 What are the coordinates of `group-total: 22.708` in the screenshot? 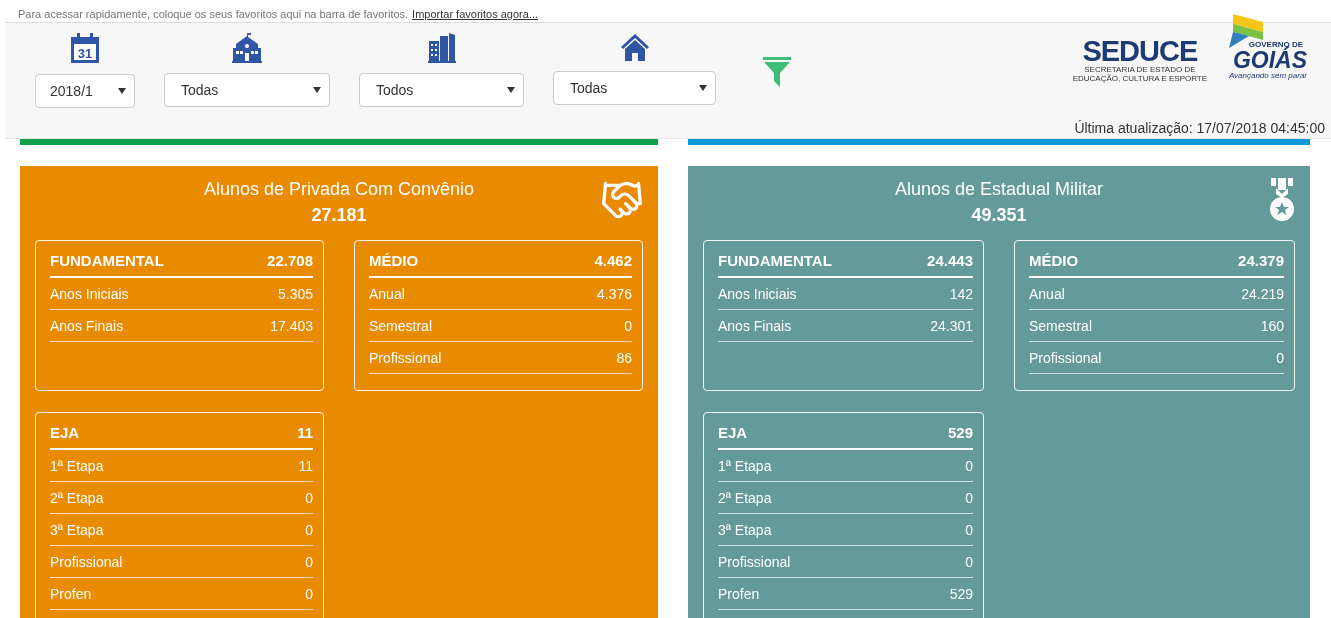 It's located at (290, 260).